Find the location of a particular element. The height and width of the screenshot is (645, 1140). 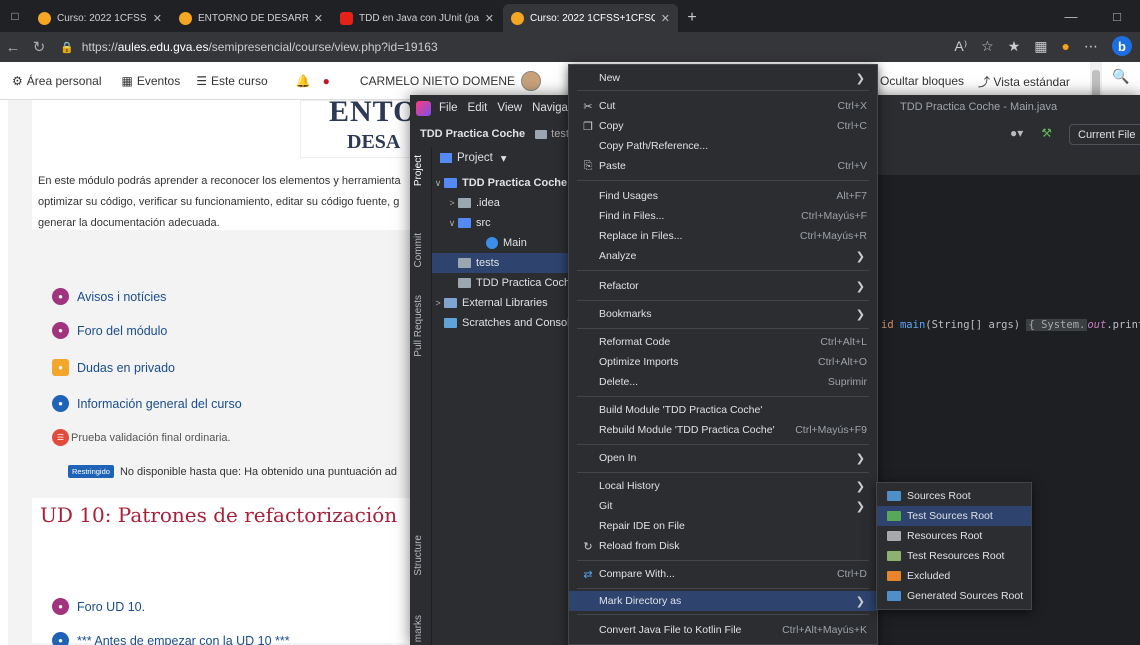

bing-icon: b is located at coordinates (1122, 46).